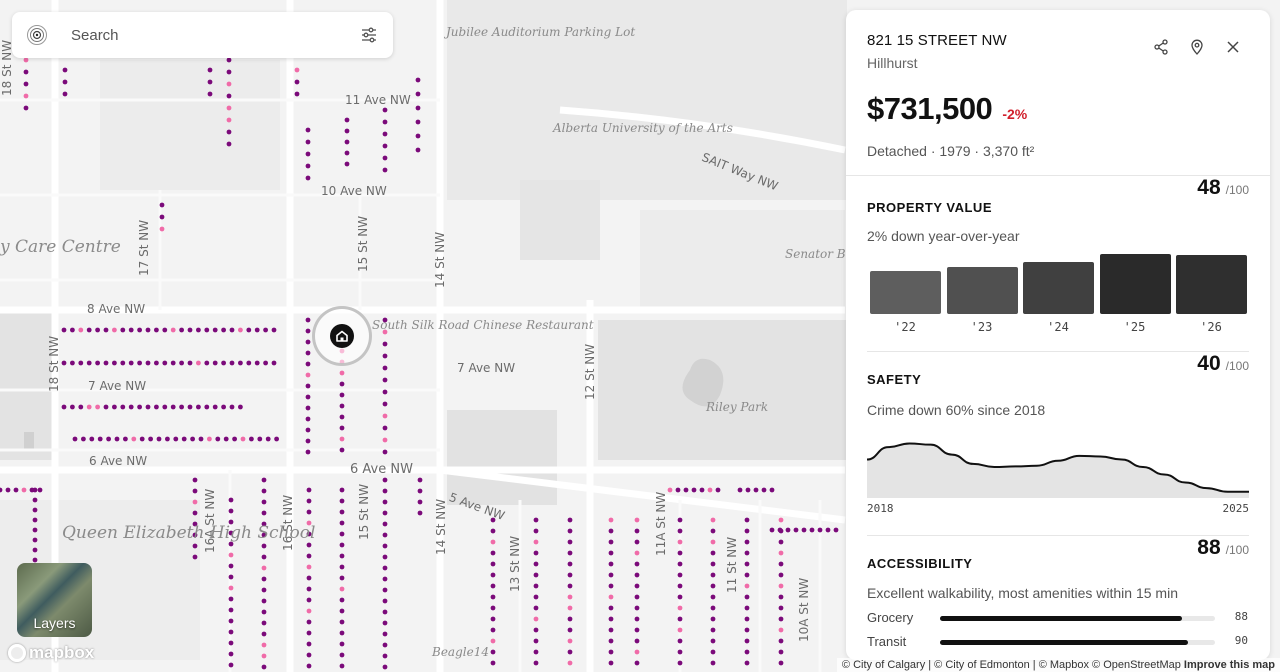 This screenshot has height=672, width=1280. Describe the element at coordinates (342, 336) in the screenshot. I see `home-marker` at that location.